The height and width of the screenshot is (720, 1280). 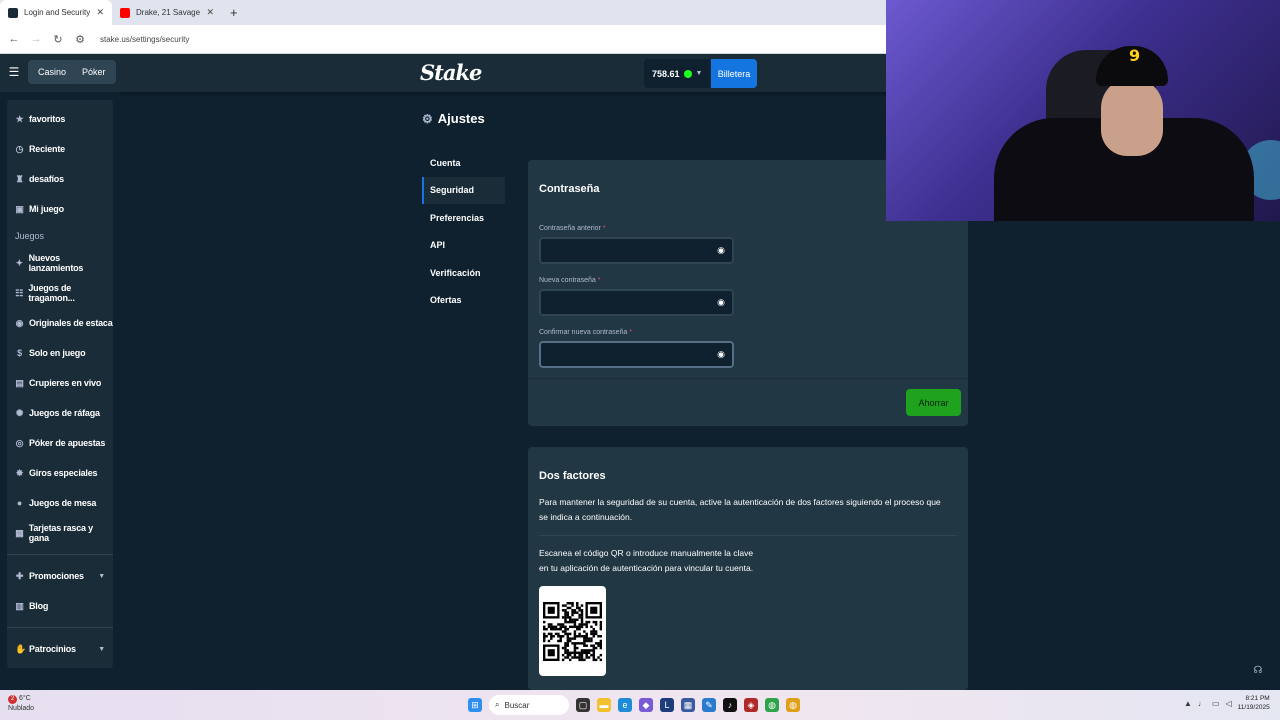 What do you see at coordinates (60, 323) in the screenshot?
I see `sidebar-item-originals: ◉ Originales de estaca` at bounding box center [60, 323].